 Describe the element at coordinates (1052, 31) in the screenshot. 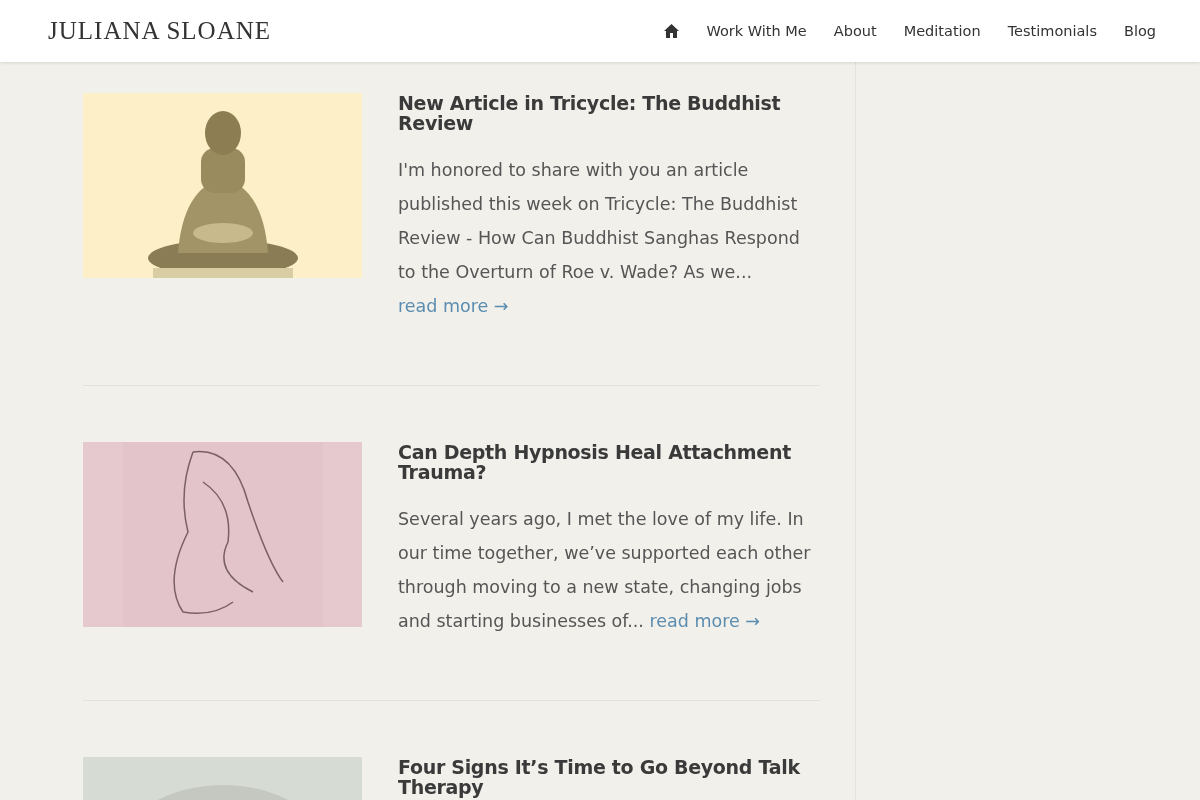

I see `nav-link: Testimonials` at that location.